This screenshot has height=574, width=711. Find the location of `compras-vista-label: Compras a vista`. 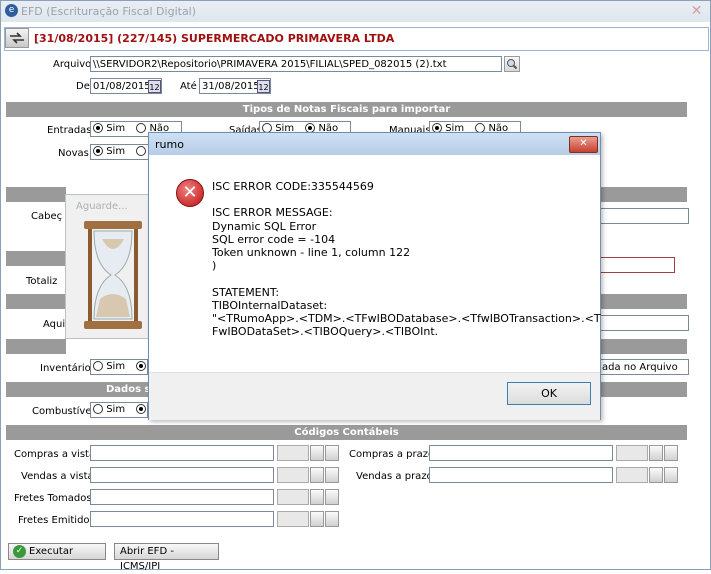

compras-vista-label: Compras a vista is located at coordinates (55, 454).